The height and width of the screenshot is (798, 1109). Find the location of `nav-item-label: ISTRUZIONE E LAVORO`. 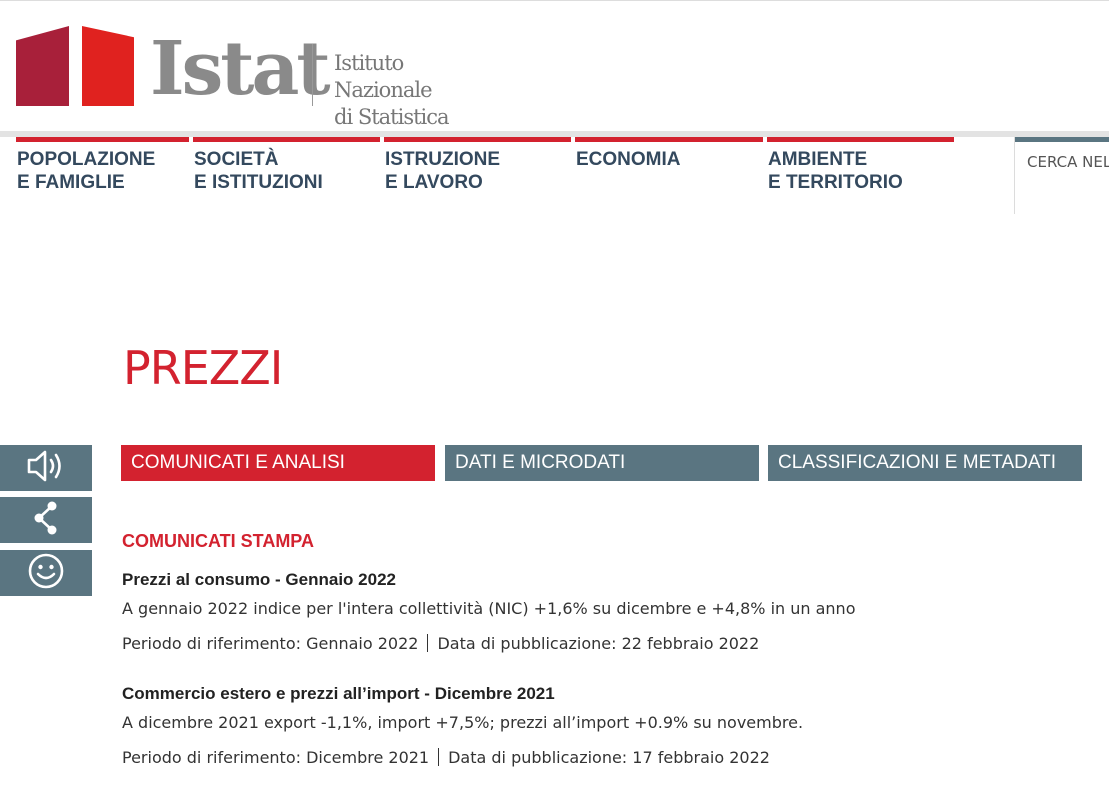

nav-item-label: ISTRUZIONE E LAVORO is located at coordinates (443, 171).